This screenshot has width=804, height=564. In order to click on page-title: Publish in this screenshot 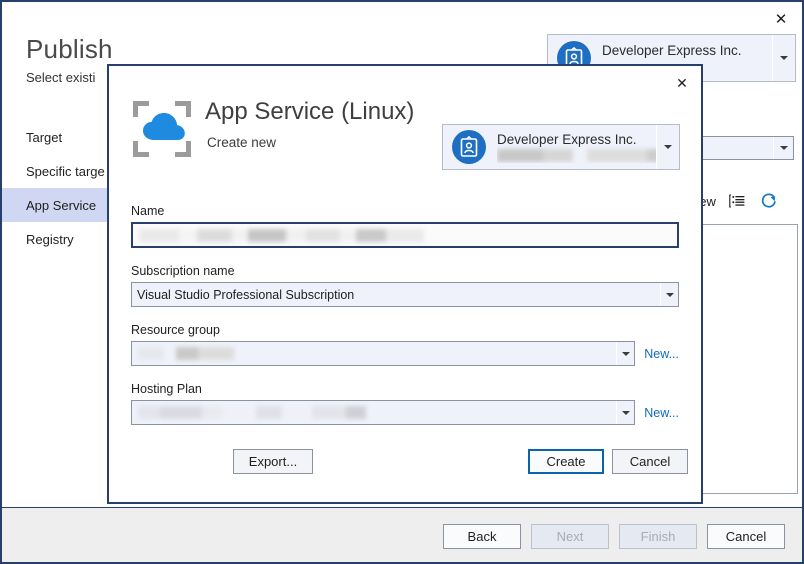, I will do `click(69, 49)`.